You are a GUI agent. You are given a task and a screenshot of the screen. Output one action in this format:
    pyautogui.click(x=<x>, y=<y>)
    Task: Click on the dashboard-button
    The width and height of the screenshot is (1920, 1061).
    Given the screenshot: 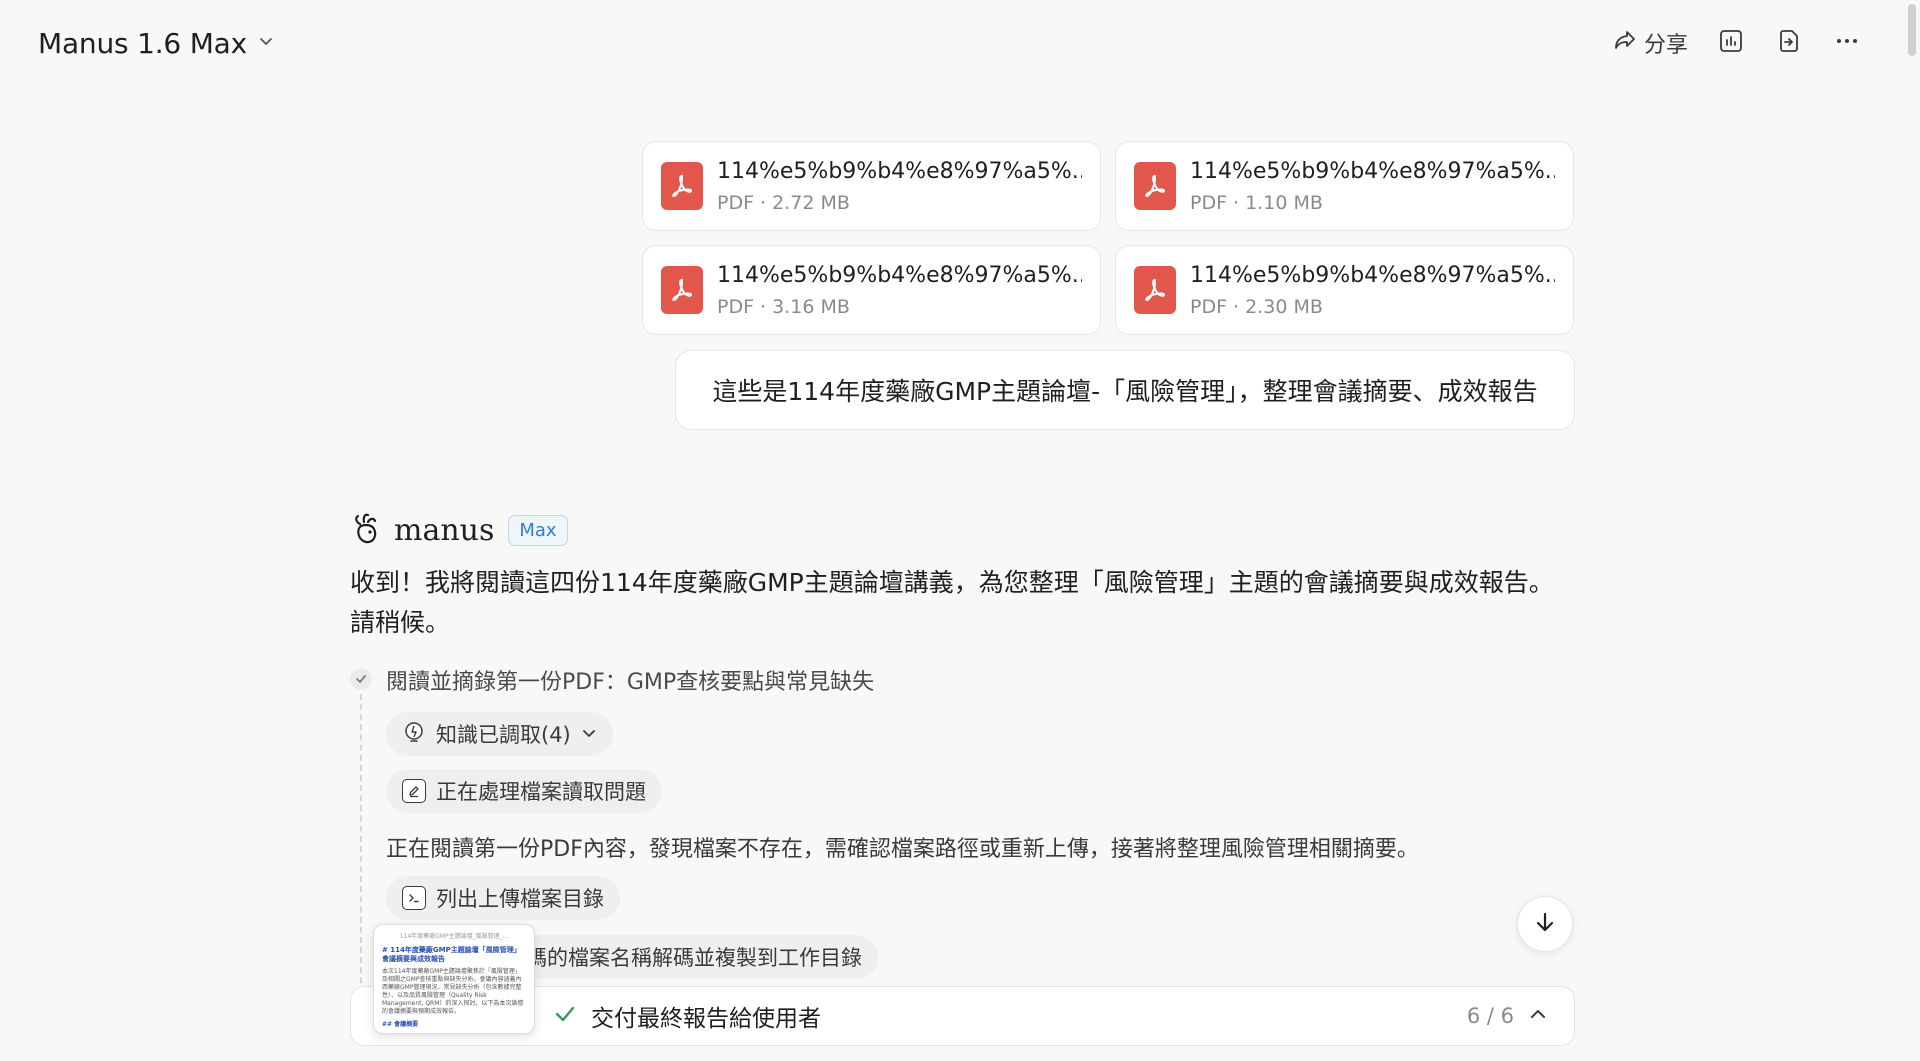 What is the action you would take?
    pyautogui.click(x=1731, y=43)
    